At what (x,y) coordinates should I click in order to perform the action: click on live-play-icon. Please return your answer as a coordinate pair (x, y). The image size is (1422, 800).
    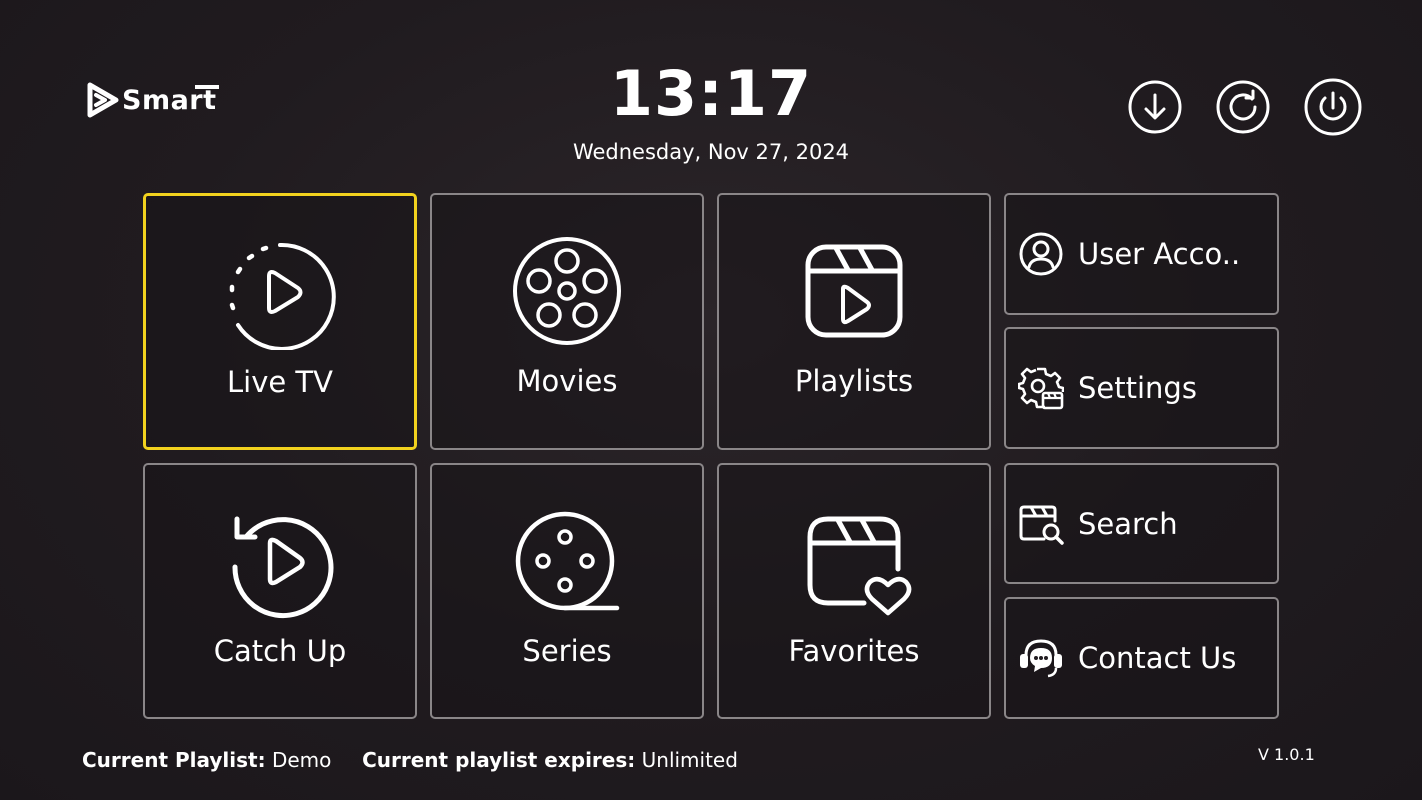
    Looking at the image, I should click on (282, 296).